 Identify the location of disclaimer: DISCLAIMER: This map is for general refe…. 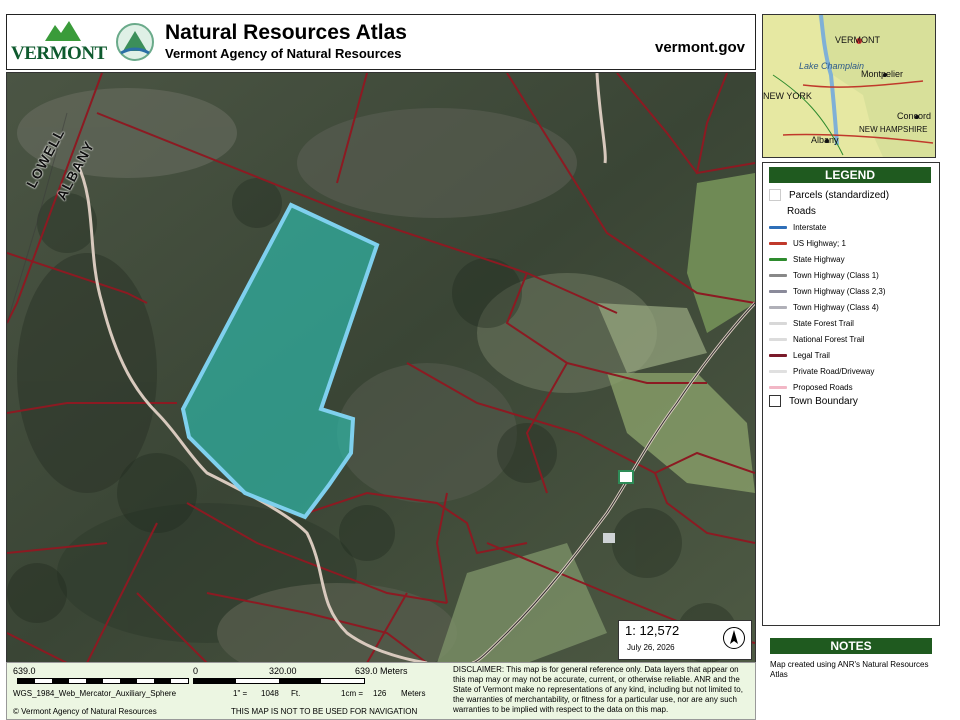
(598, 689).